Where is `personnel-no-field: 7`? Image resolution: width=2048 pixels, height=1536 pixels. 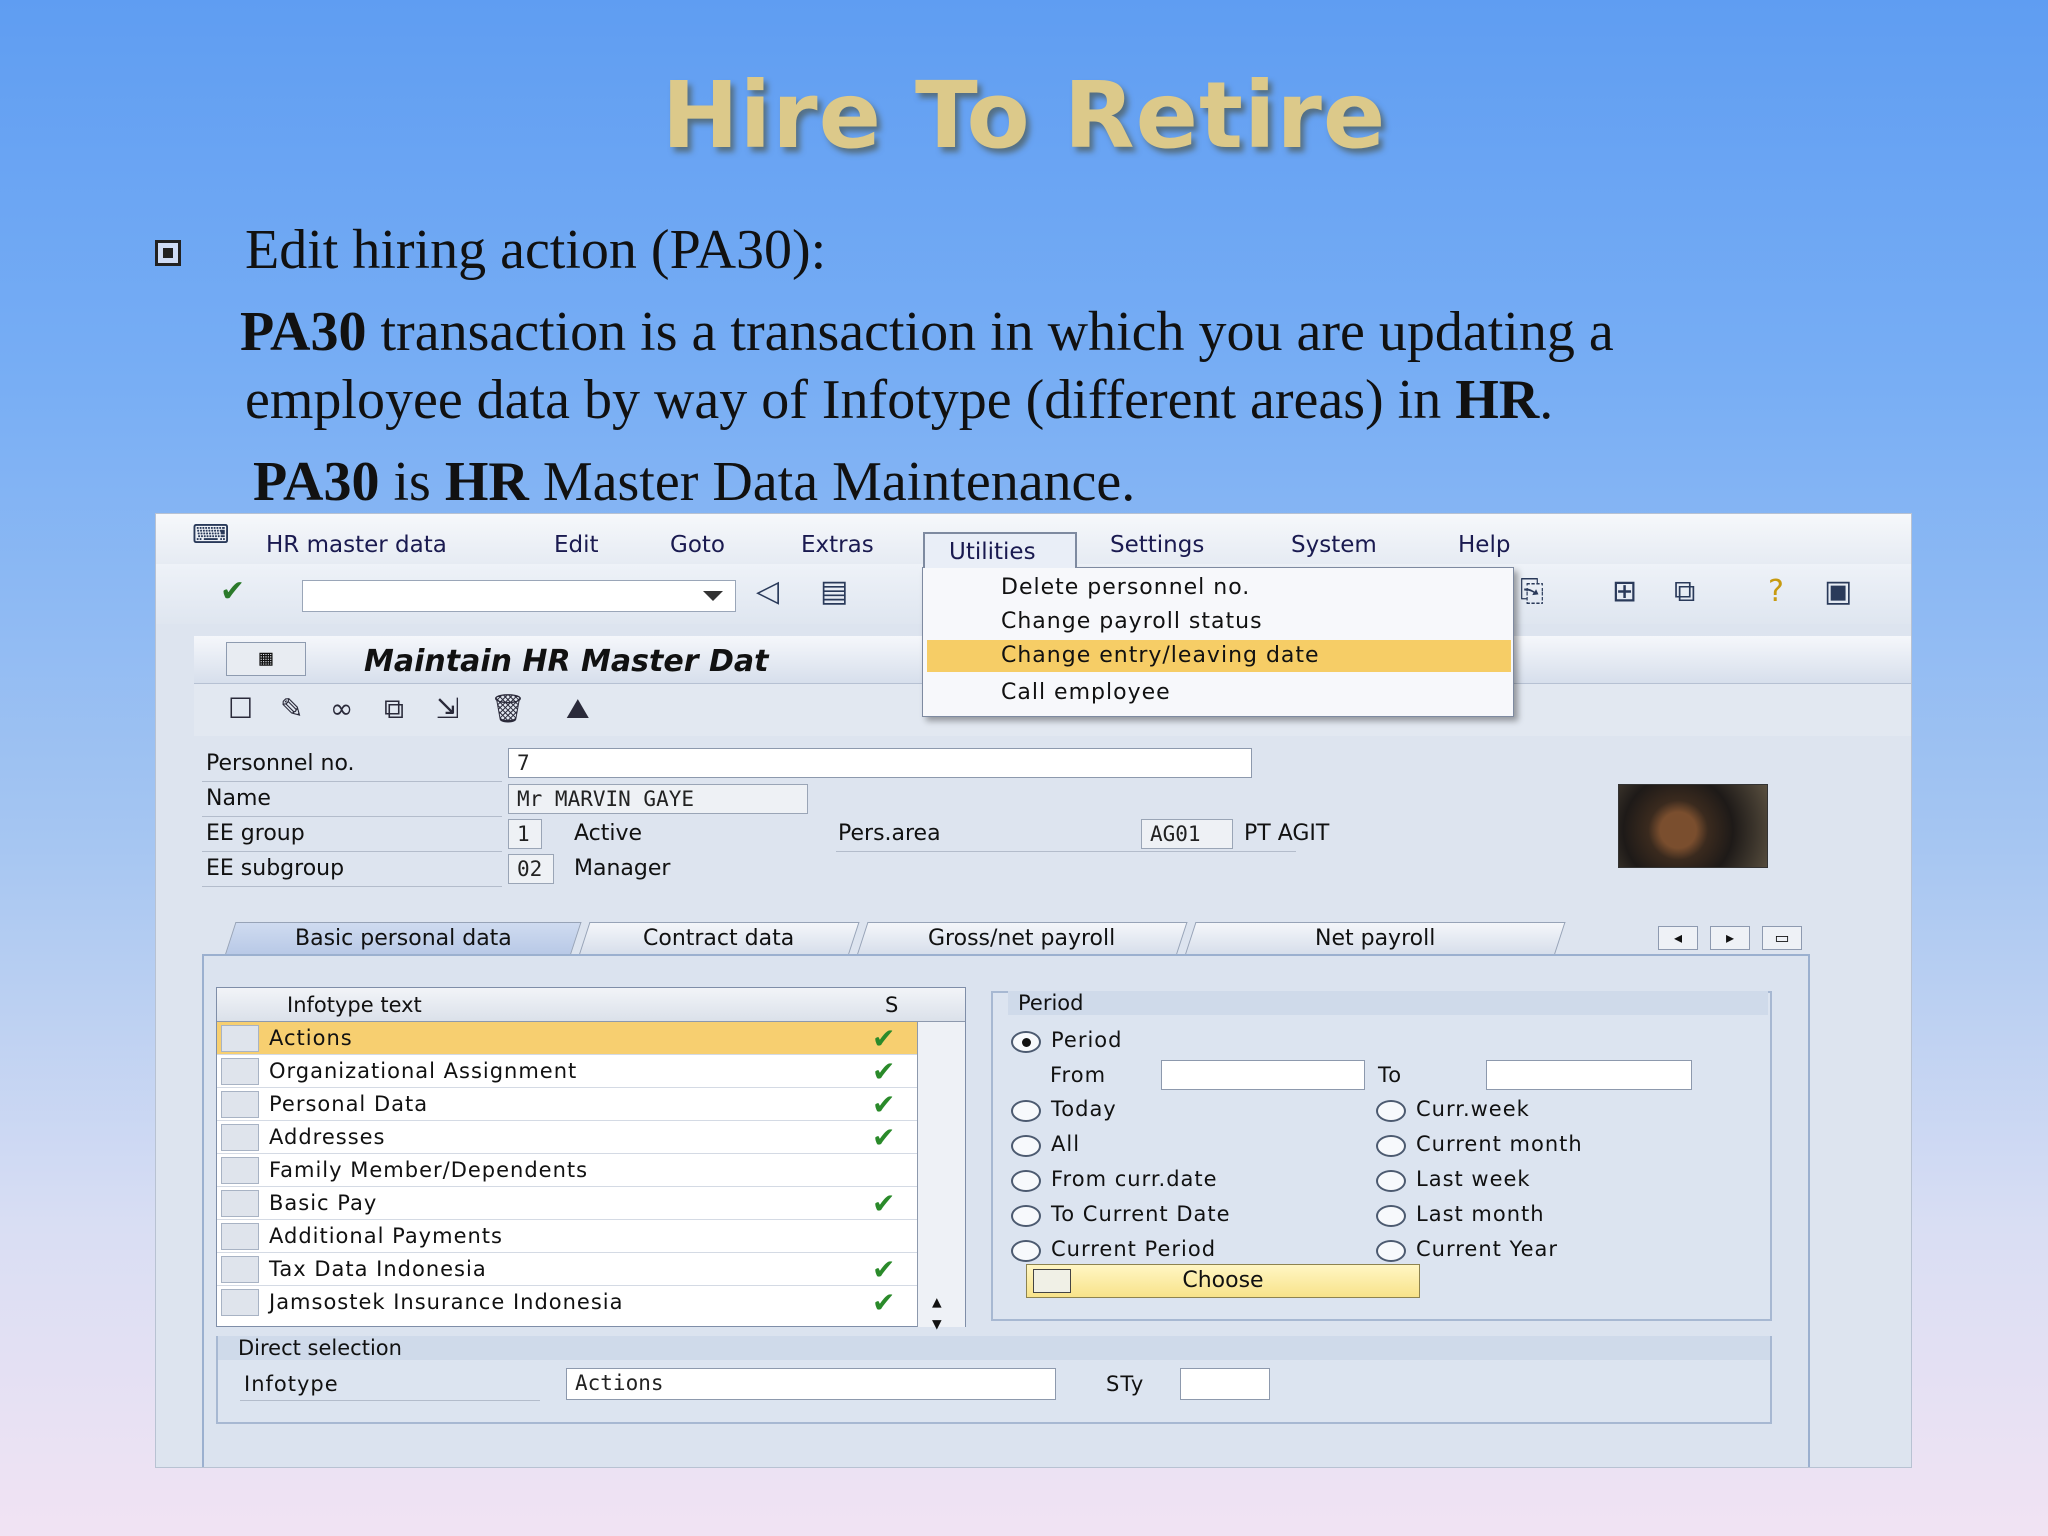
personnel-no-field: 7 is located at coordinates (880, 763).